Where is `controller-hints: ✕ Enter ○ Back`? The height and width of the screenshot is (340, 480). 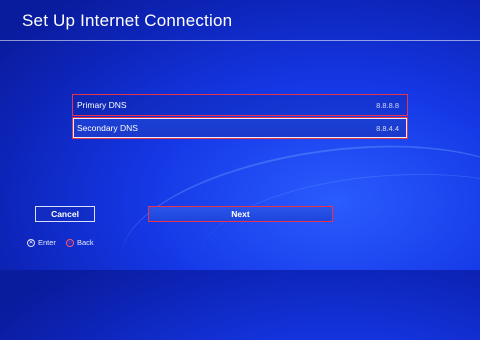 controller-hints: ✕ Enter ○ Back is located at coordinates (65, 242).